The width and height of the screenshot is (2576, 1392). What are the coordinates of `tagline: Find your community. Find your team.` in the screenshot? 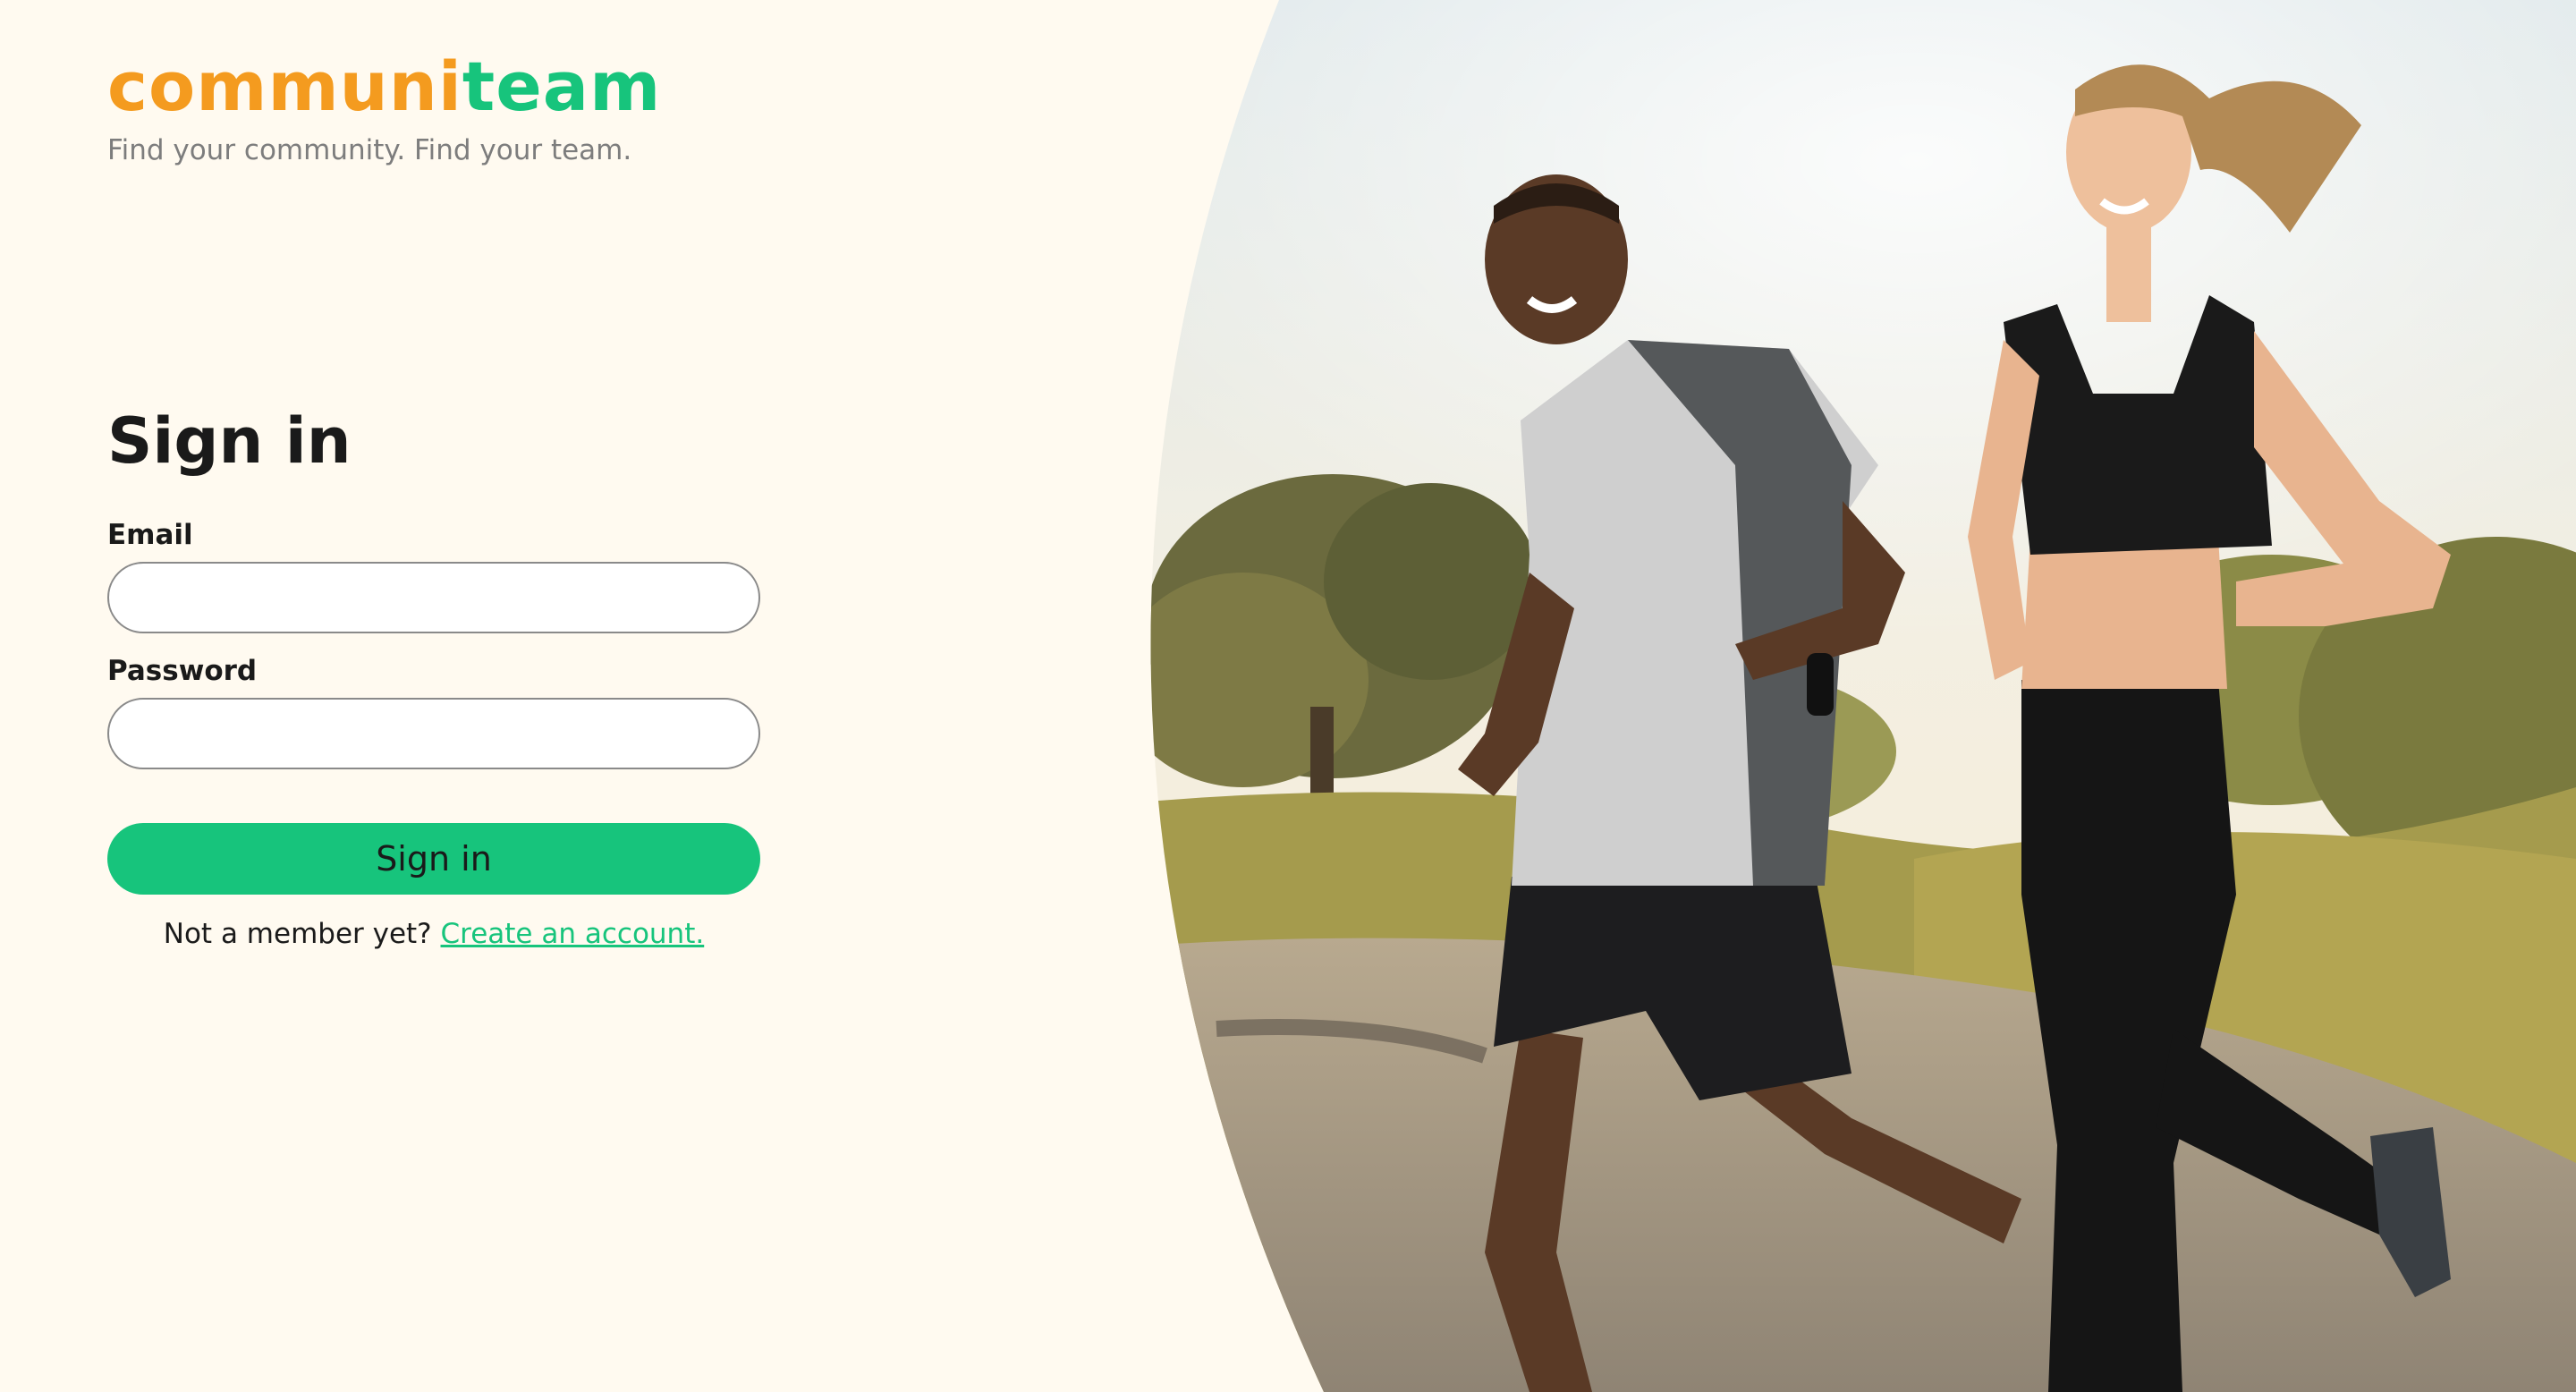 It's located at (369, 150).